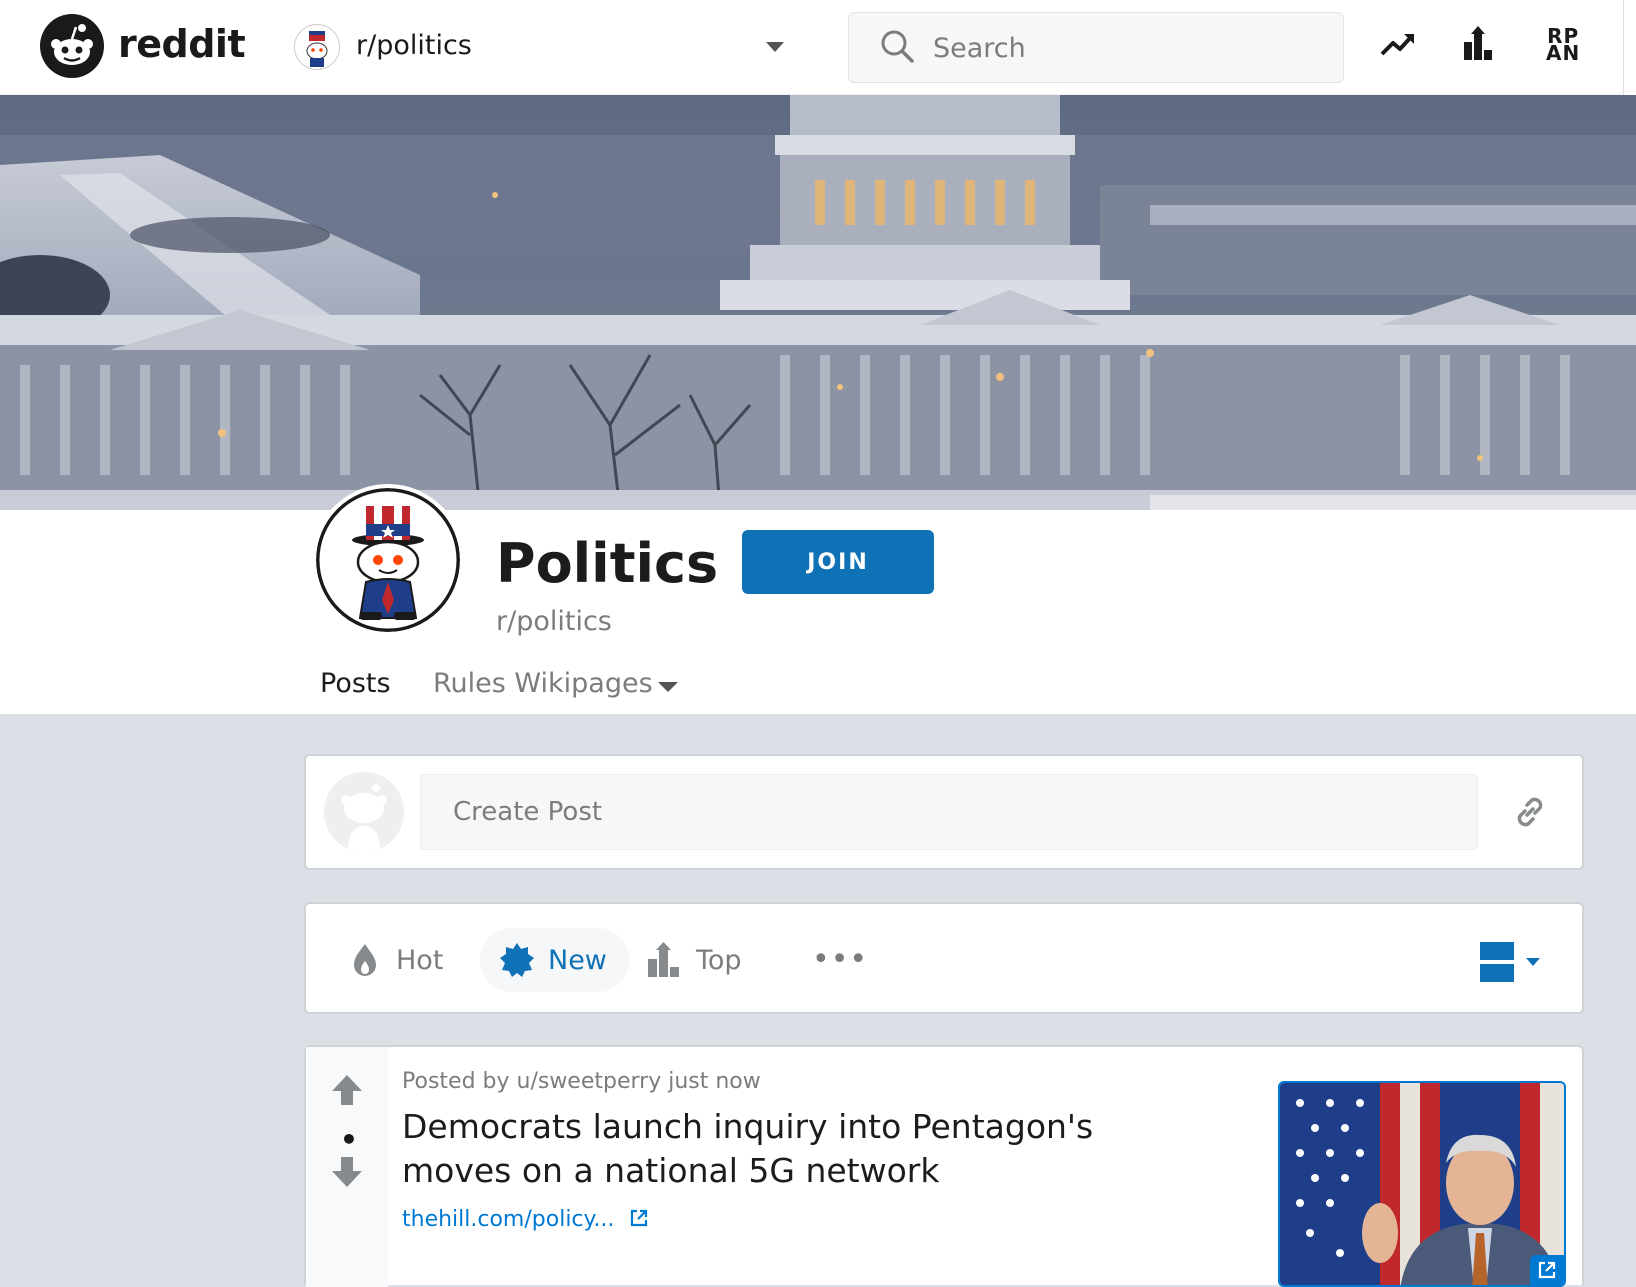 The height and width of the screenshot is (1287, 1636). I want to click on external-link-badge, so click(1547, 1270).